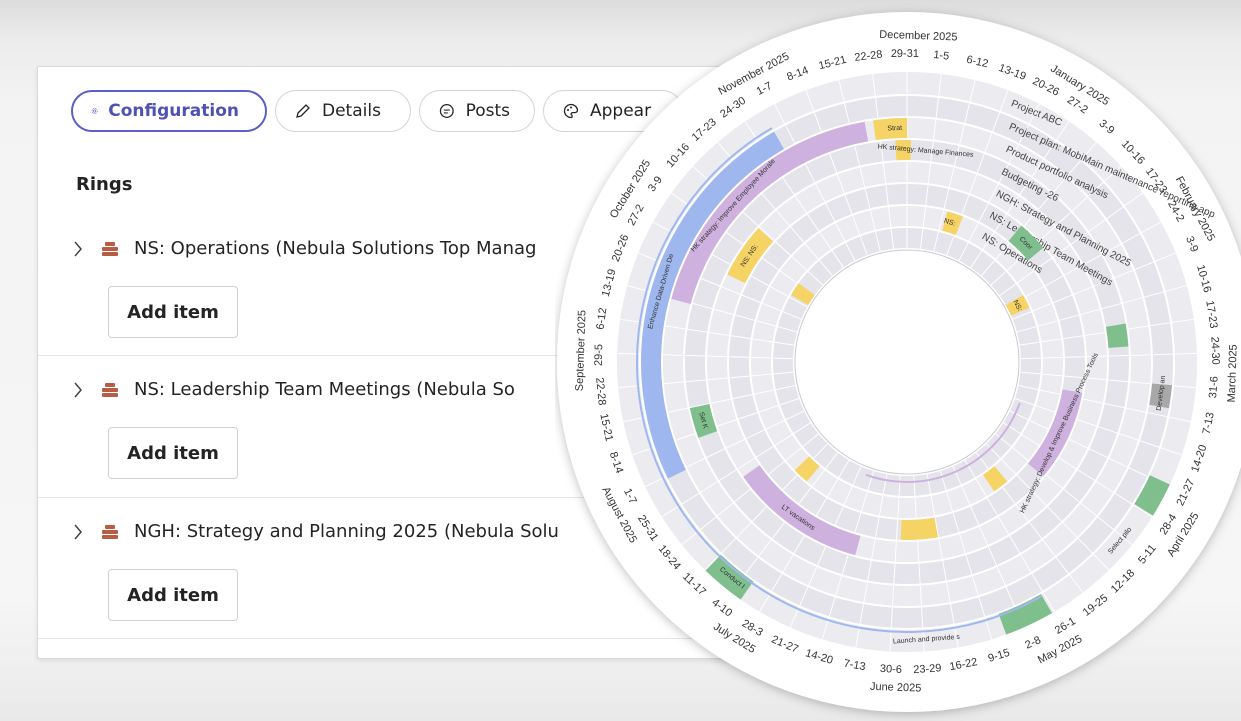 The height and width of the screenshot is (721, 1241). I want to click on gear-icon, so click(94, 111).